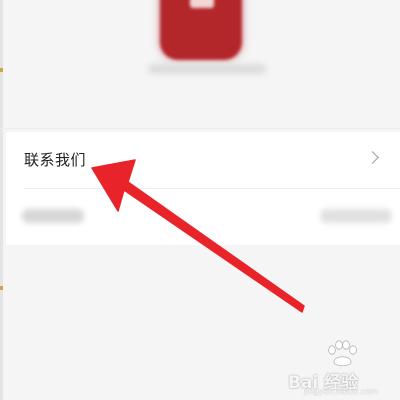 The height and width of the screenshot is (400, 400). Describe the element at coordinates (356, 216) in the screenshot. I see `blurred-value` at that location.